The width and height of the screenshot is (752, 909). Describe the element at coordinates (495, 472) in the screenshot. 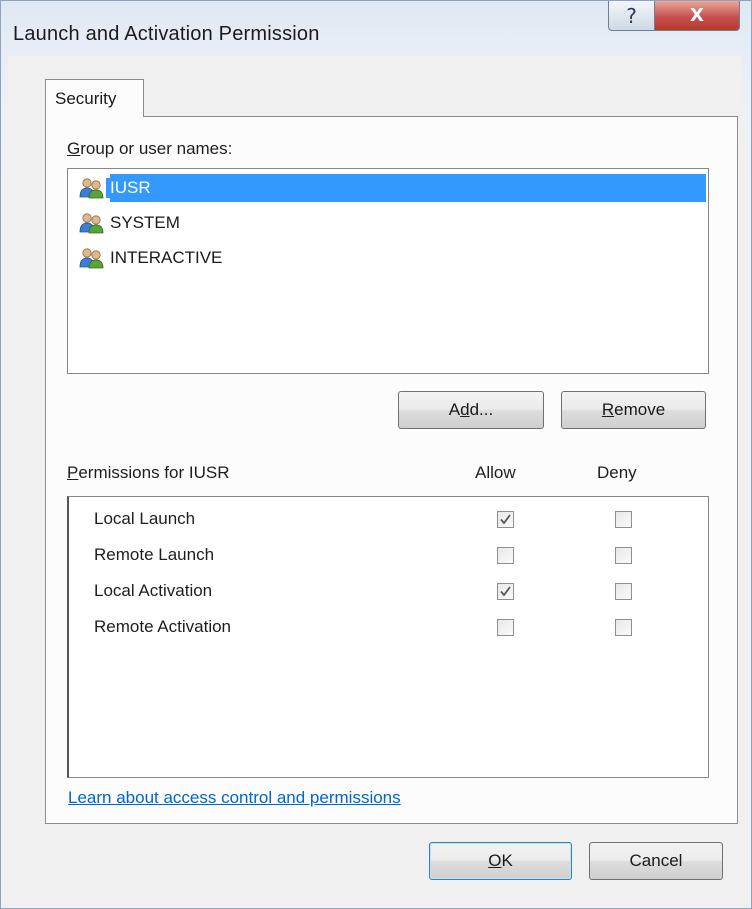

I see `allow-column-header: Allow` at that location.